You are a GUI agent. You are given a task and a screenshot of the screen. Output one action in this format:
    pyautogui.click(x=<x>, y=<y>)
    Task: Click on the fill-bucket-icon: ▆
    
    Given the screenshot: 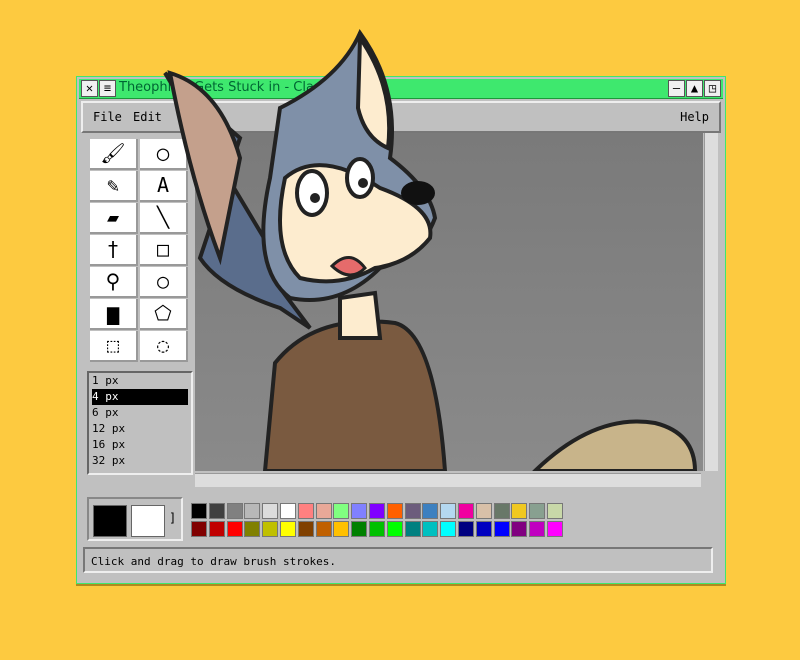 What is the action you would take?
    pyautogui.click(x=113, y=313)
    